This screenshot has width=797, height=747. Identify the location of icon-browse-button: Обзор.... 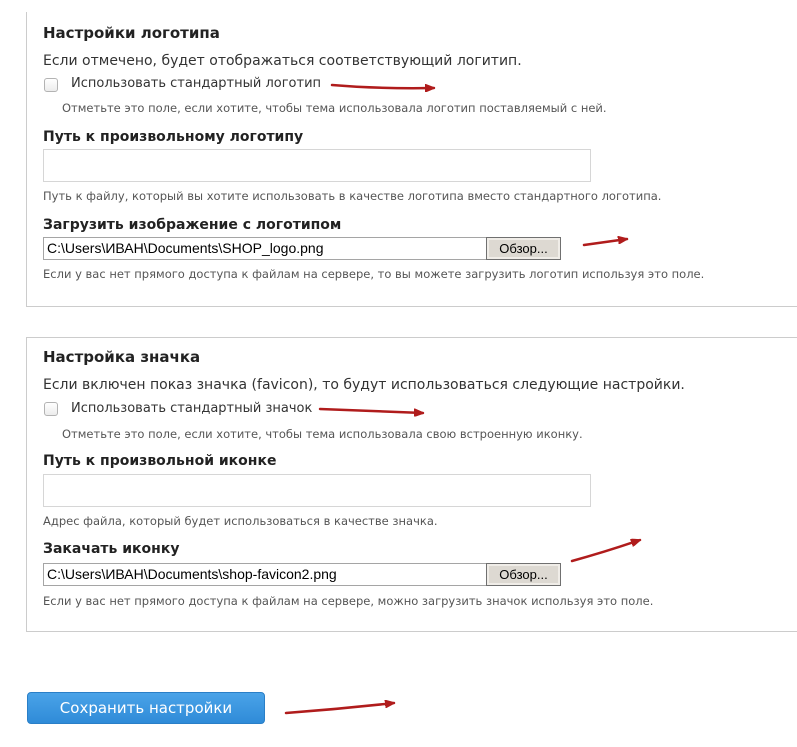
(523, 574).